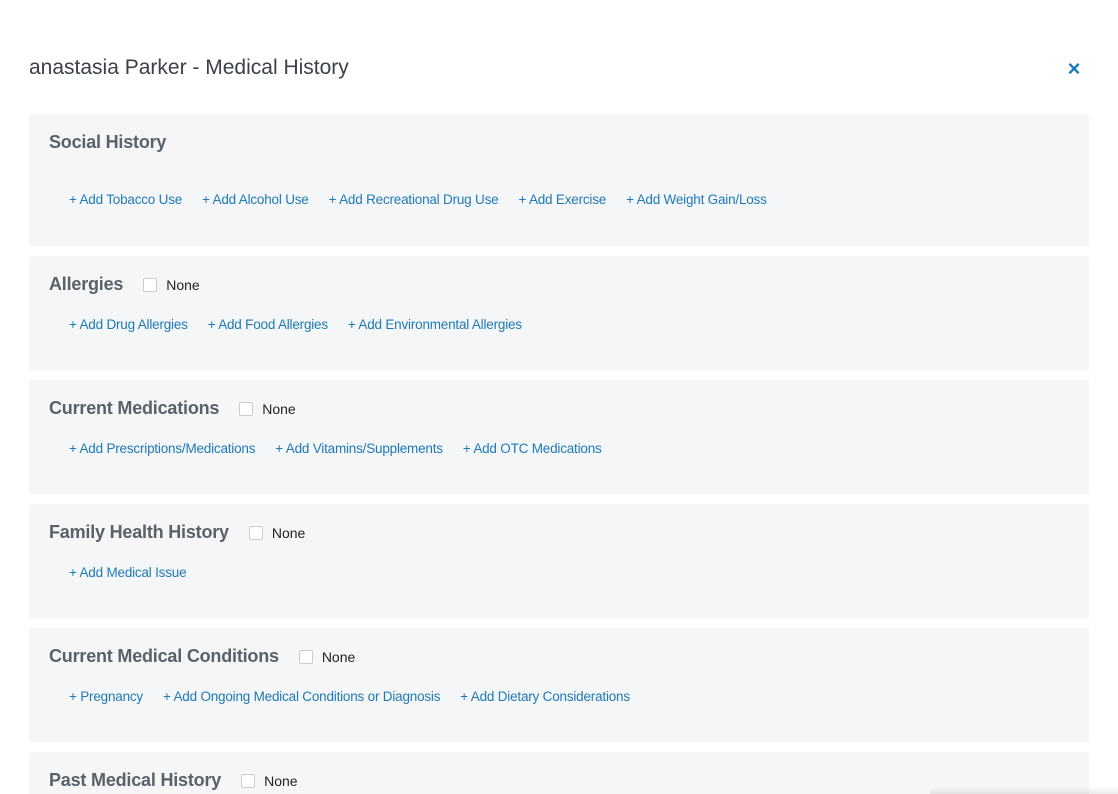 This screenshot has height=794, width=1118. I want to click on add-alcohol-use-link: + Add Alcohol Use, so click(255, 199).